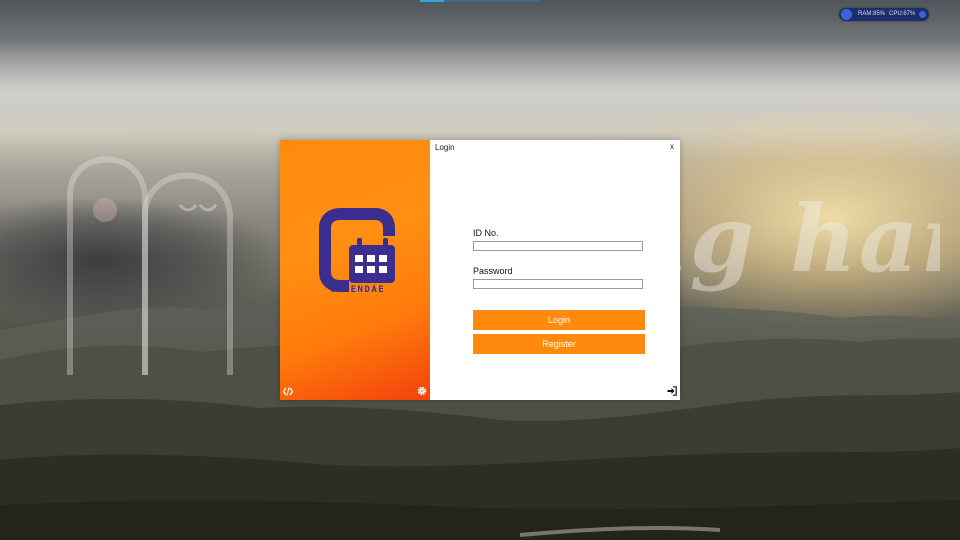 The height and width of the screenshot is (540, 960). I want to click on window-title: Login, so click(445, 147).